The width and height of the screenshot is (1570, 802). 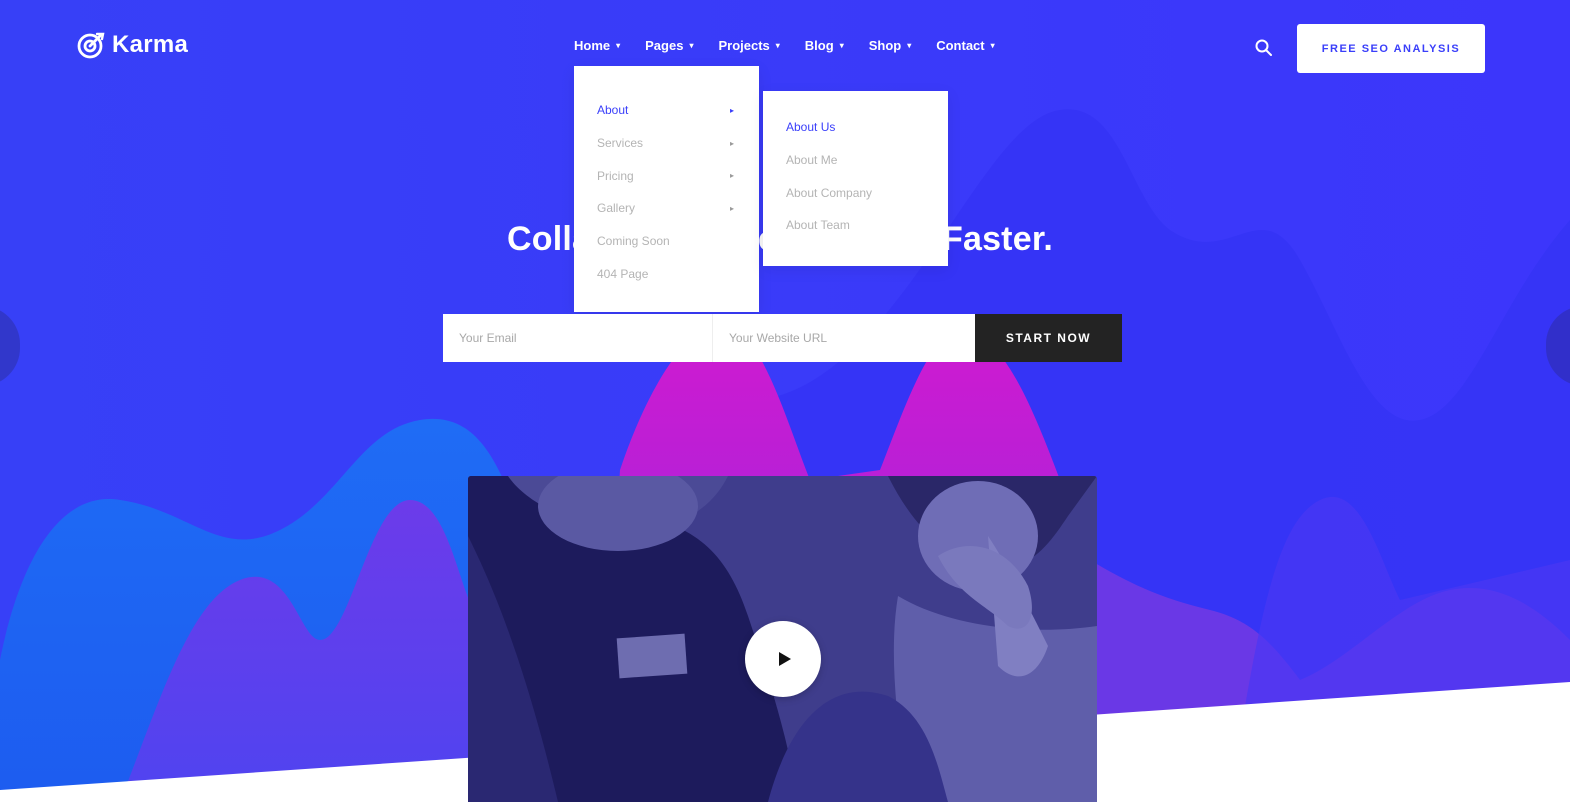 What do you see at coordinates (744, 45) in the screenshot?
I see `nav-item-label: Projects` at bounding box center [744, 45].